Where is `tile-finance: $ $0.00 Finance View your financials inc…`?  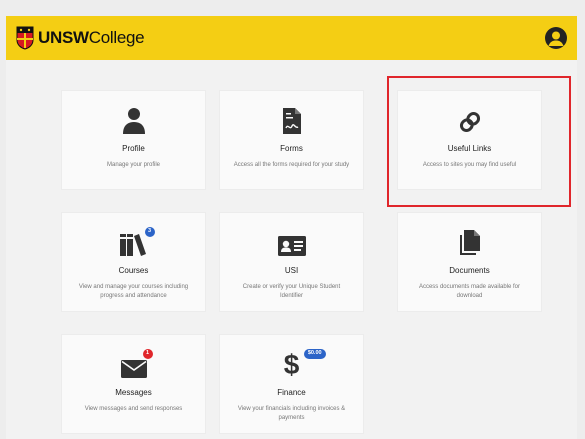
tile-finance: $ $0.00 Finance View your financials inc… is located at coordinates (291, 384).